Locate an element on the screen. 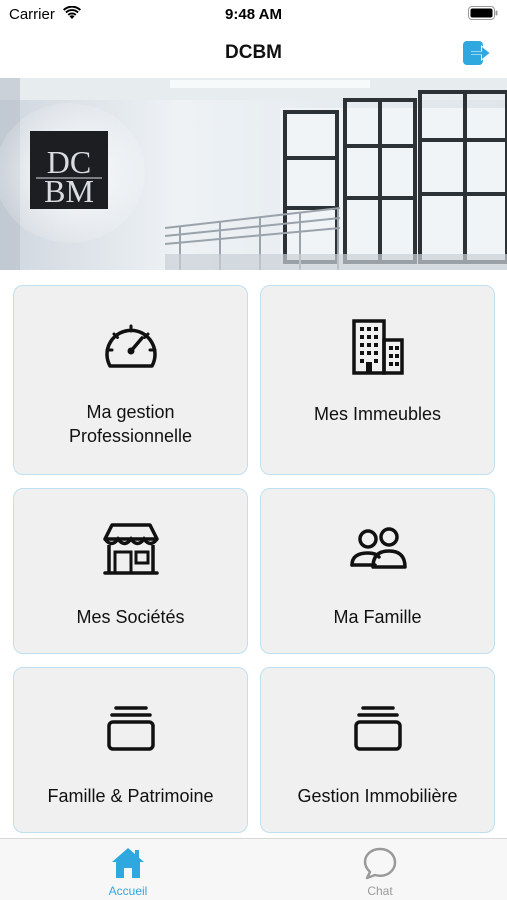  speedometer-icon is located at coordinates (130, 346).